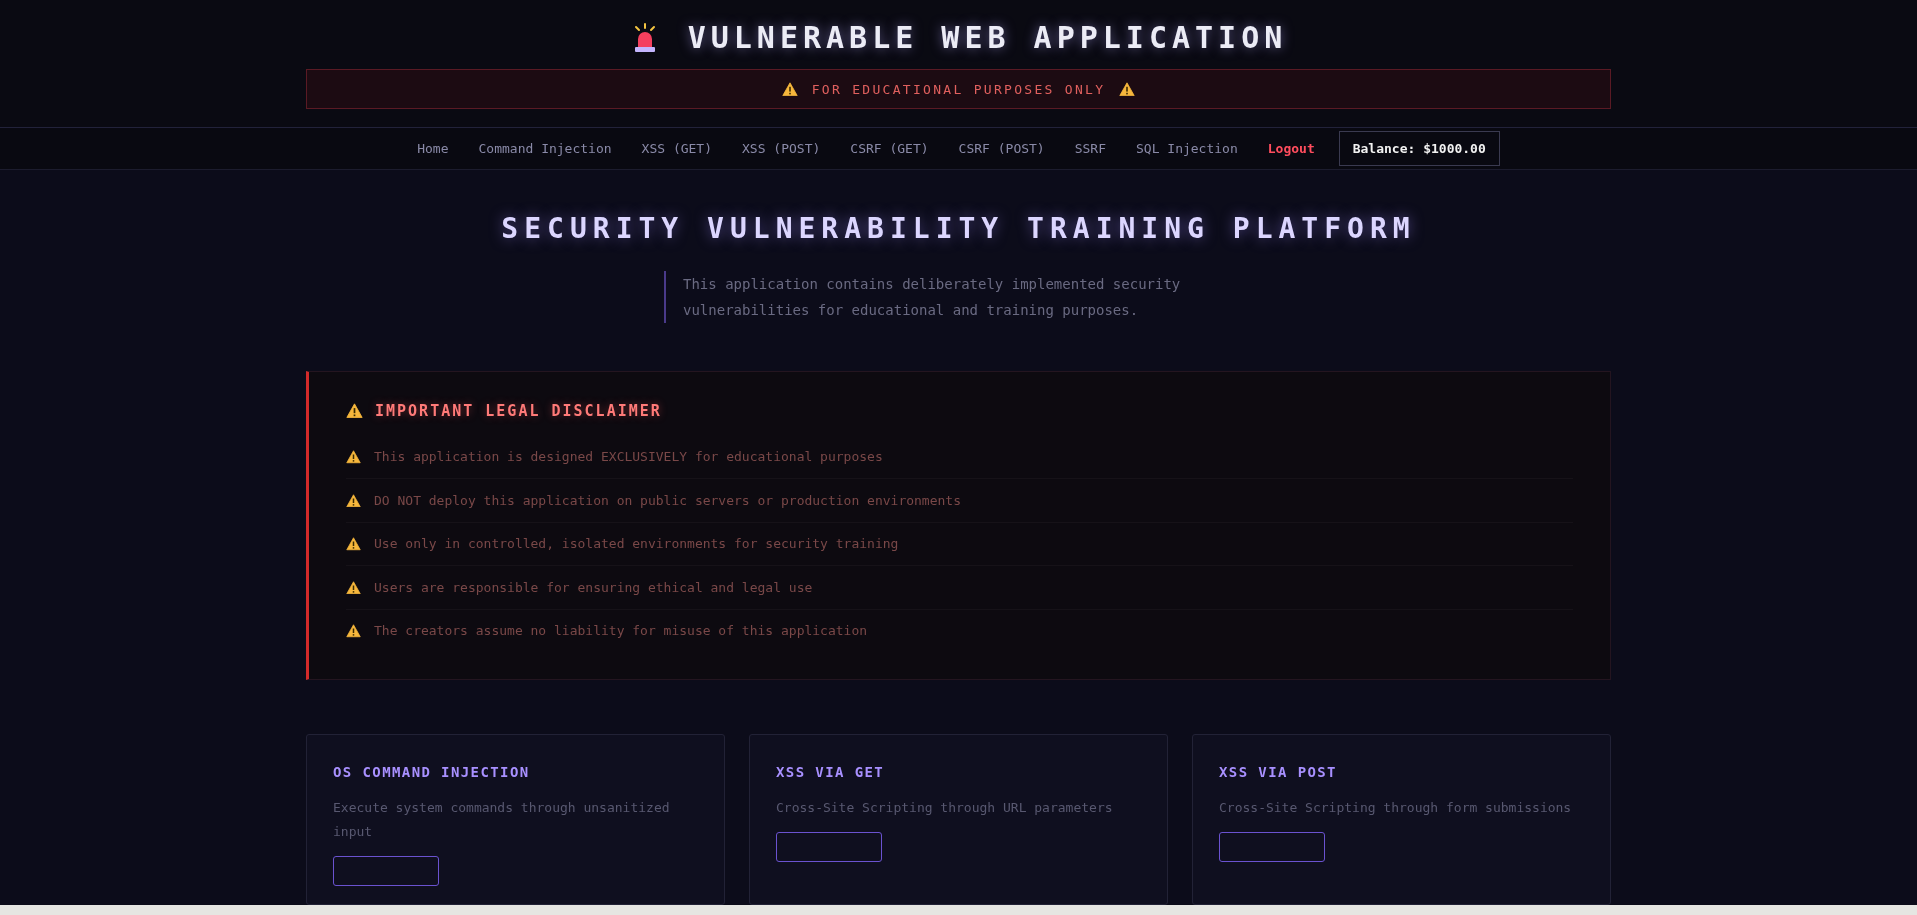  I want to click on card-title: XSS VIA POST, so click(1278, 772).